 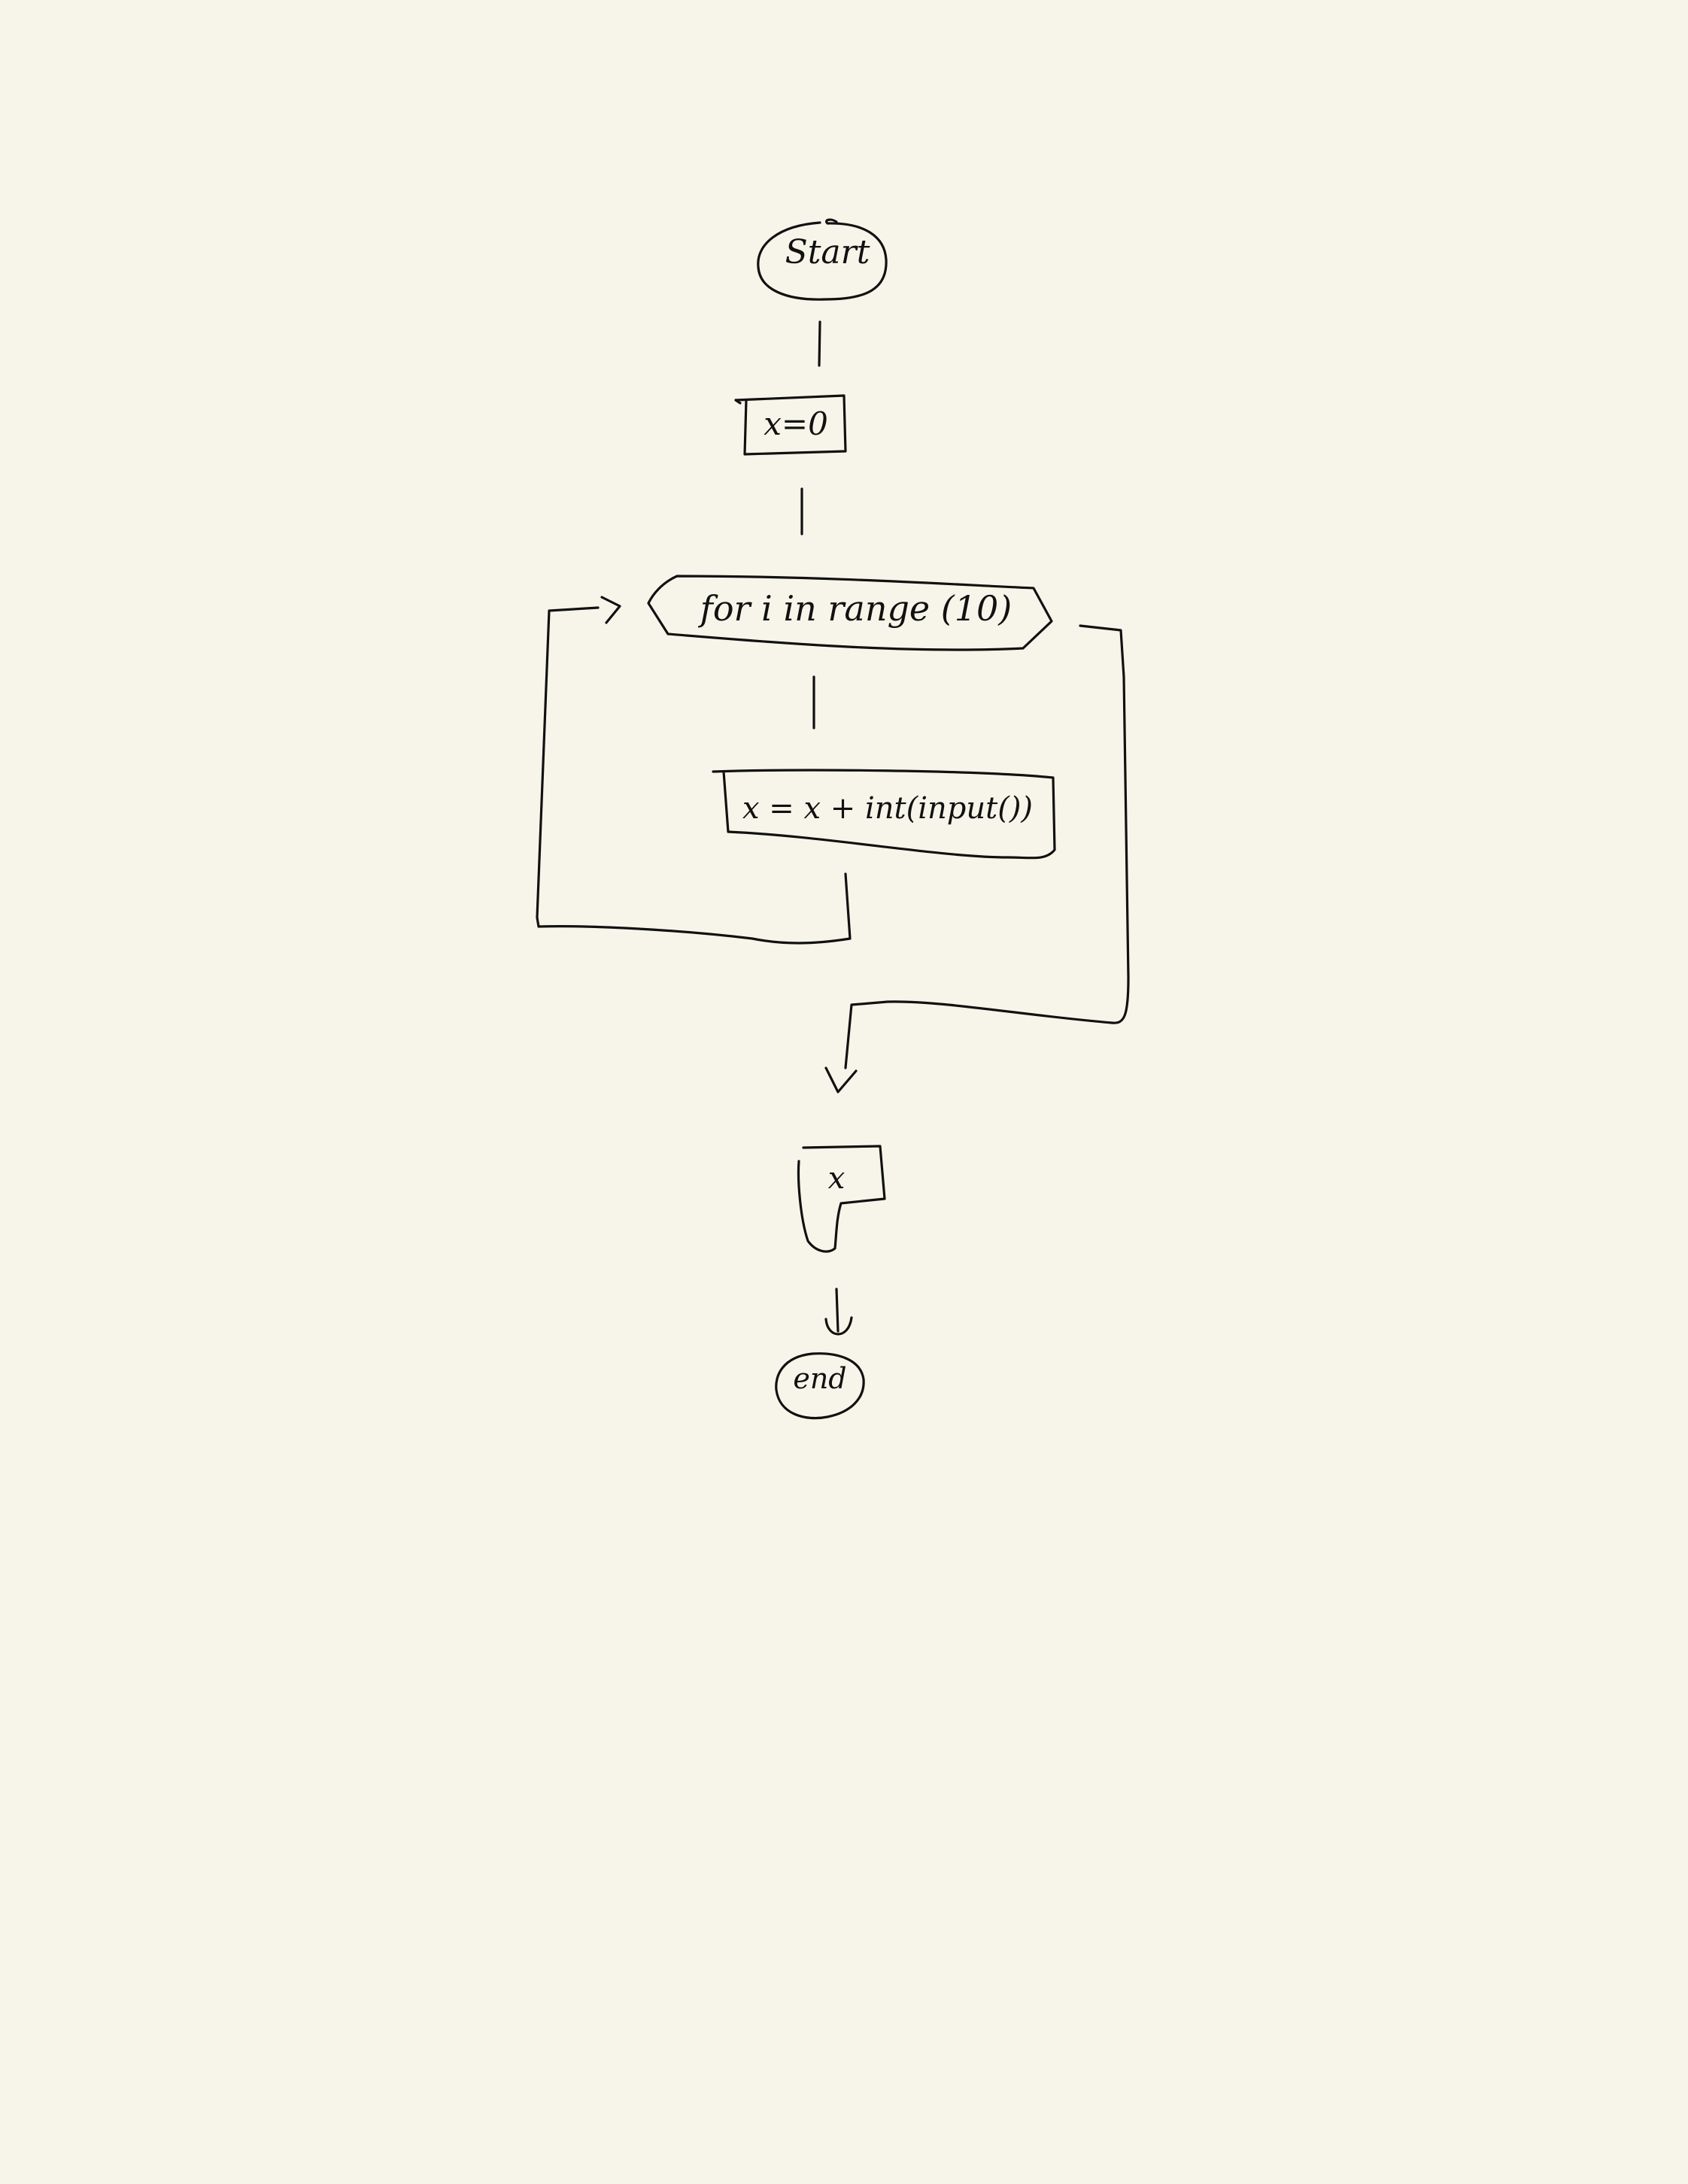 I want to click on loop-back-arrowhead, so click(x=610, y=610).